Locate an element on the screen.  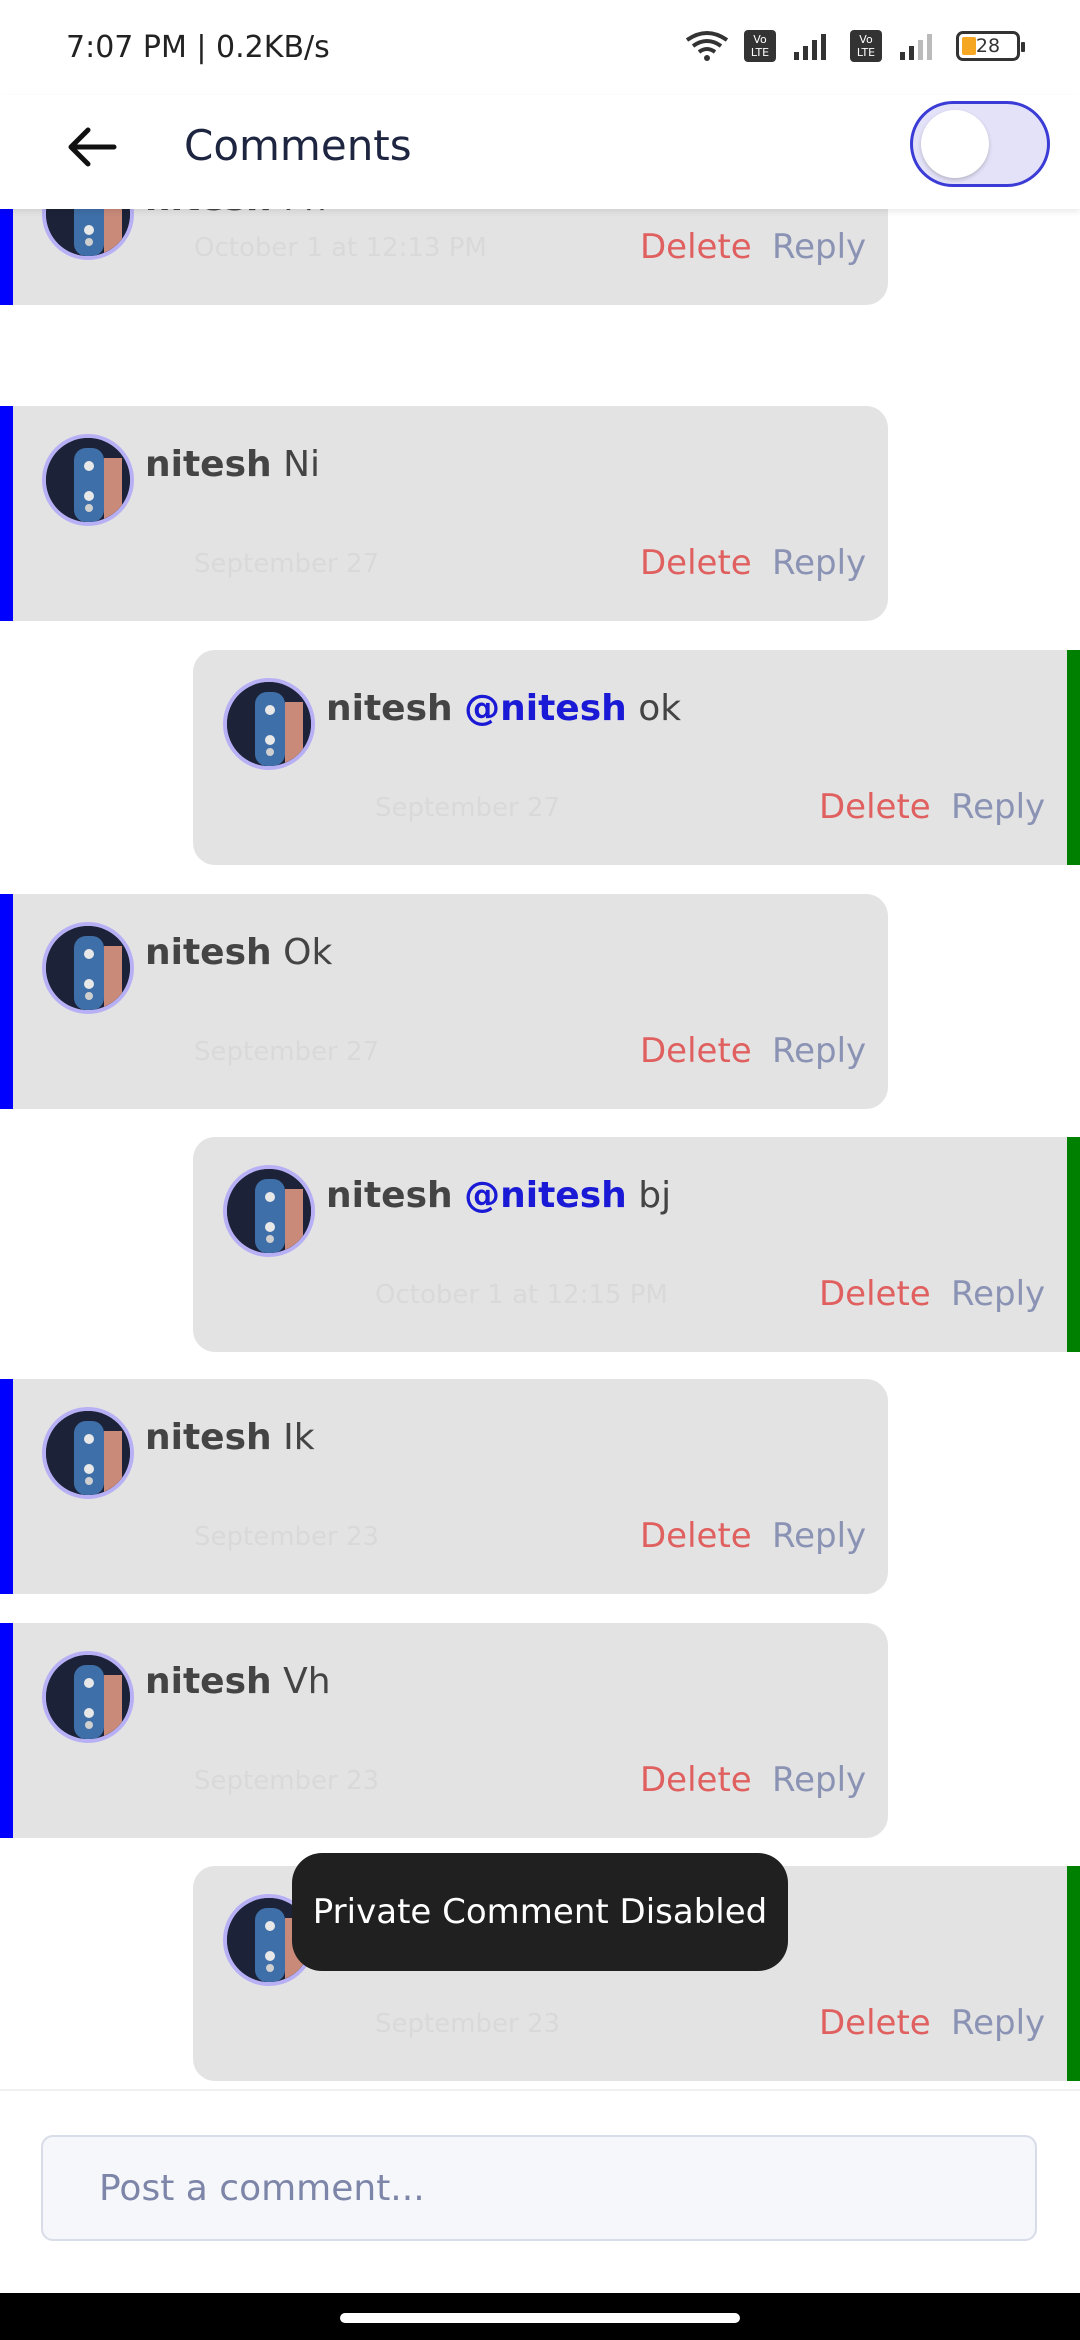
wifi-icon is located at coordinates (707, 46).